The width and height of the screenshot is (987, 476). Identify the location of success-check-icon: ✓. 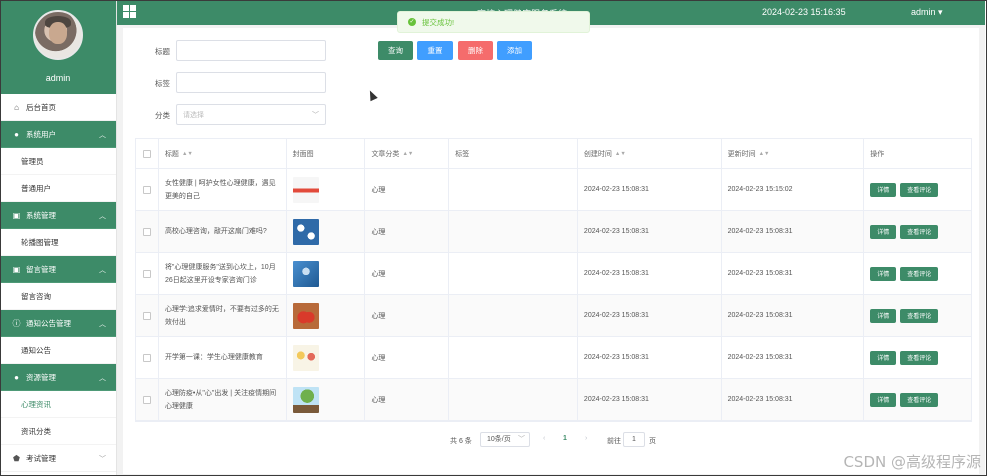
(412, 22).